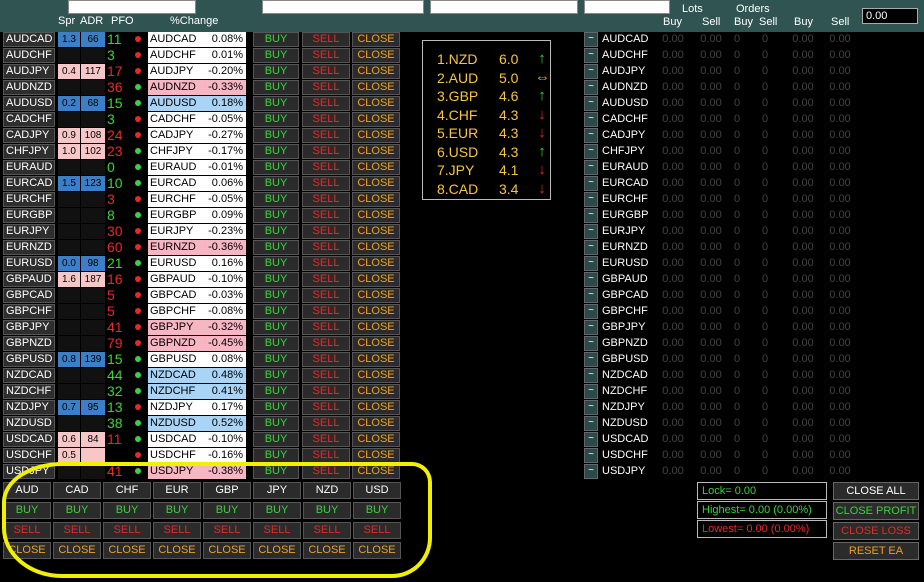  I want to click on pair-label: EURUSD, so click(29, 263).